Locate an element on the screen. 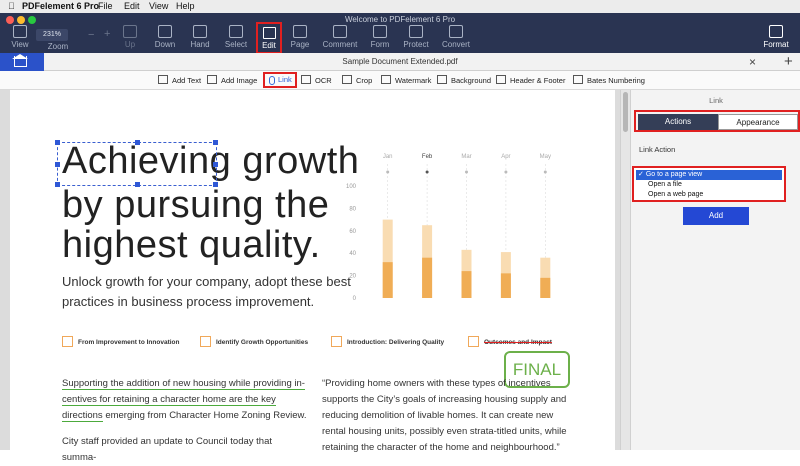 The width and height of the screenshot is (800, 466). y-tick-label: 0 is located at coordinates (355, 299).